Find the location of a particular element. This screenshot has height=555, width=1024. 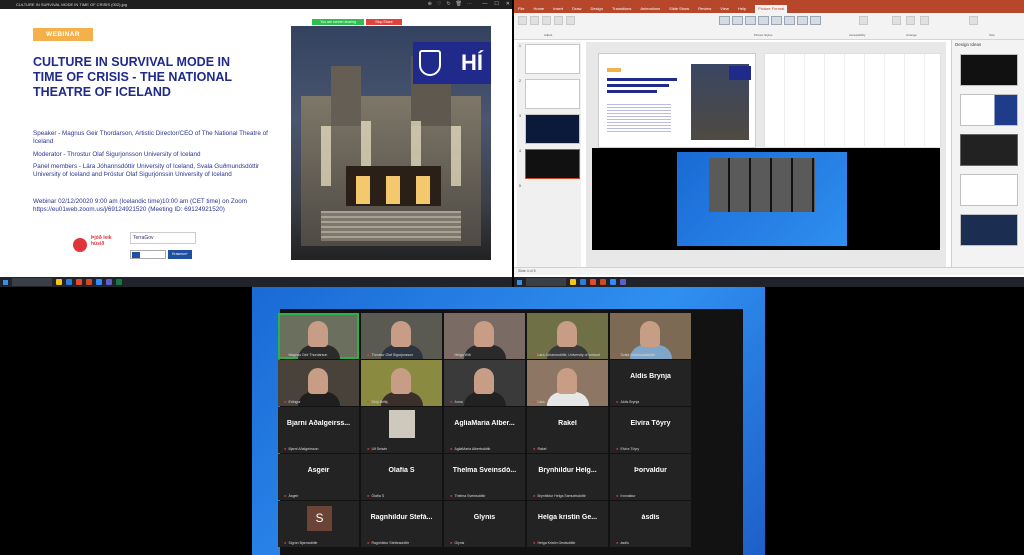

alt-text-button is located at coordinates (863, 20).